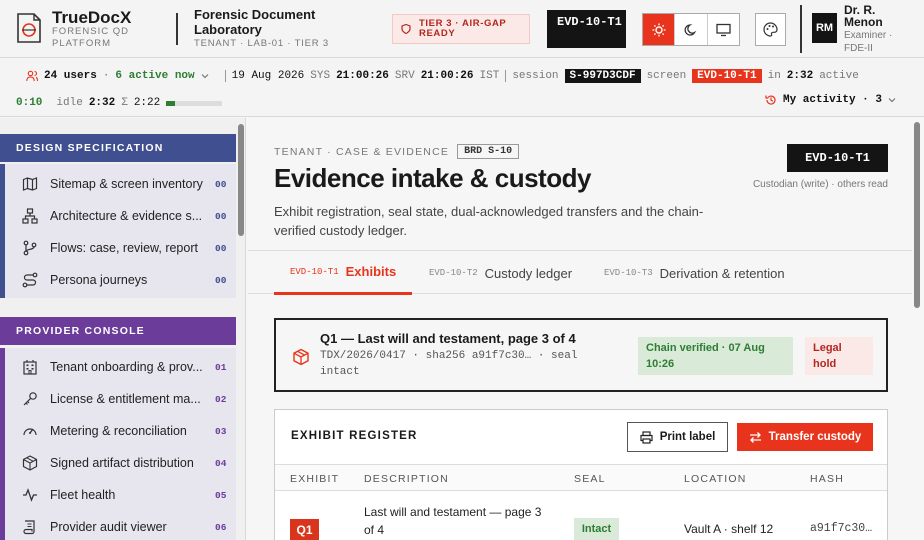  I want to click on column-header-location: Location, so click(715, 479).